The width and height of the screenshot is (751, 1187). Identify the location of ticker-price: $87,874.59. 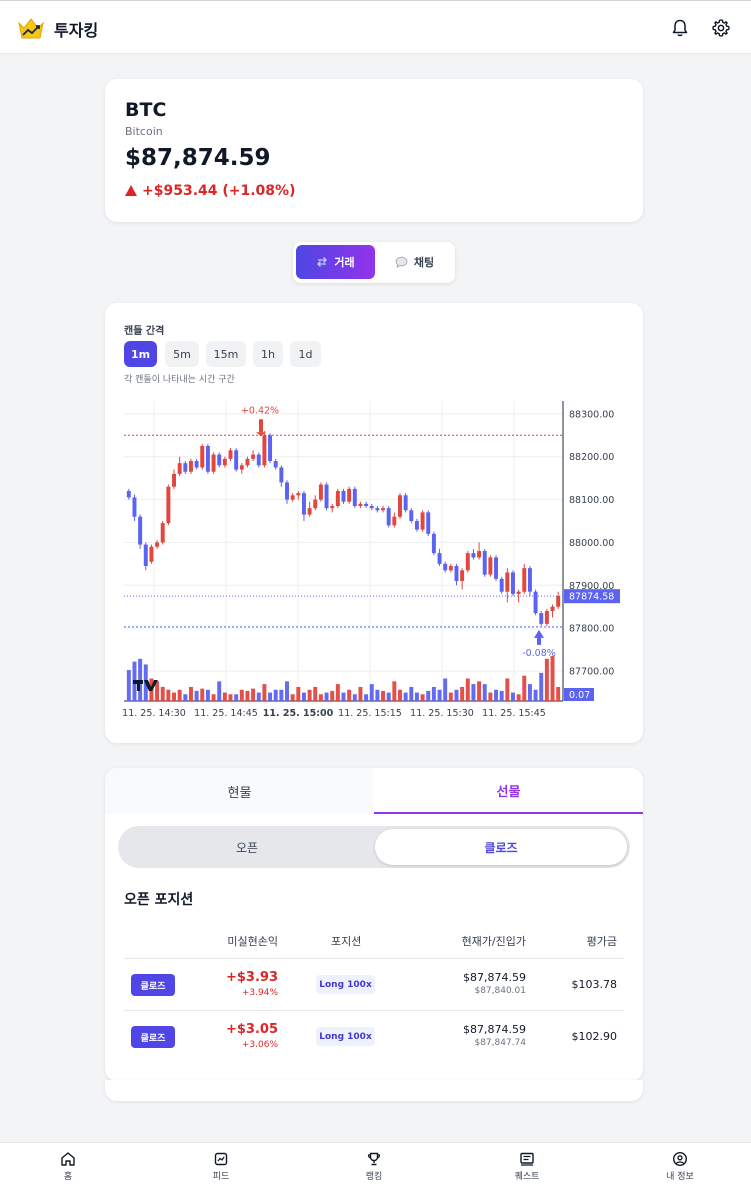
(198, 158).